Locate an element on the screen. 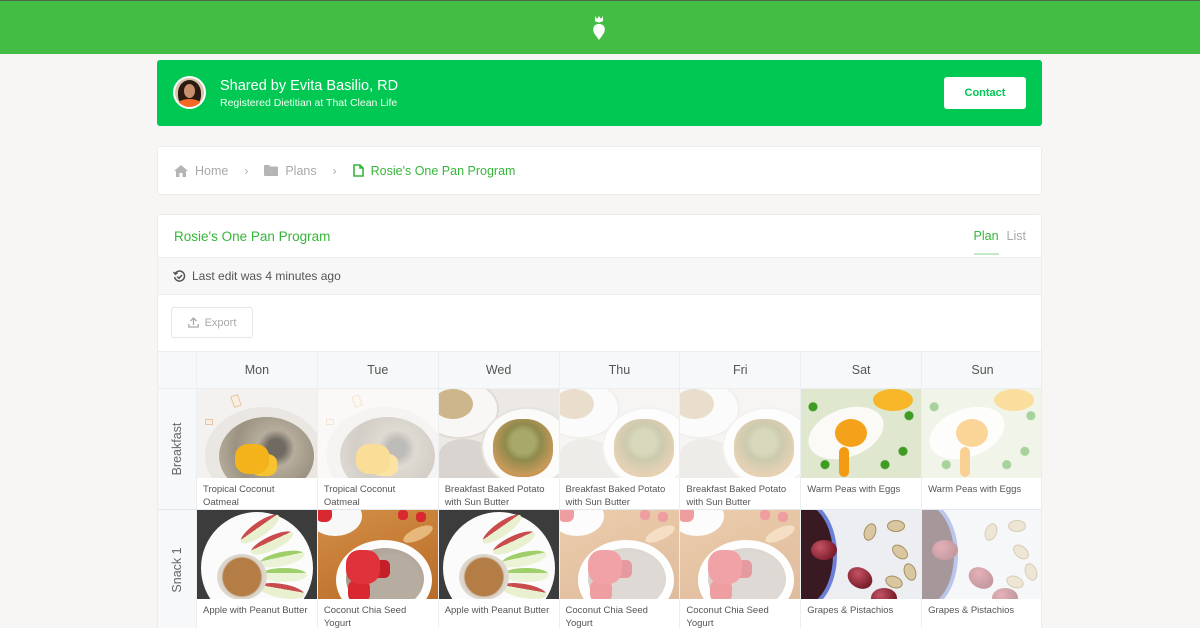  last-edit-bar: Last edit was 4 minutes ago is located at coordinates (599, 276).